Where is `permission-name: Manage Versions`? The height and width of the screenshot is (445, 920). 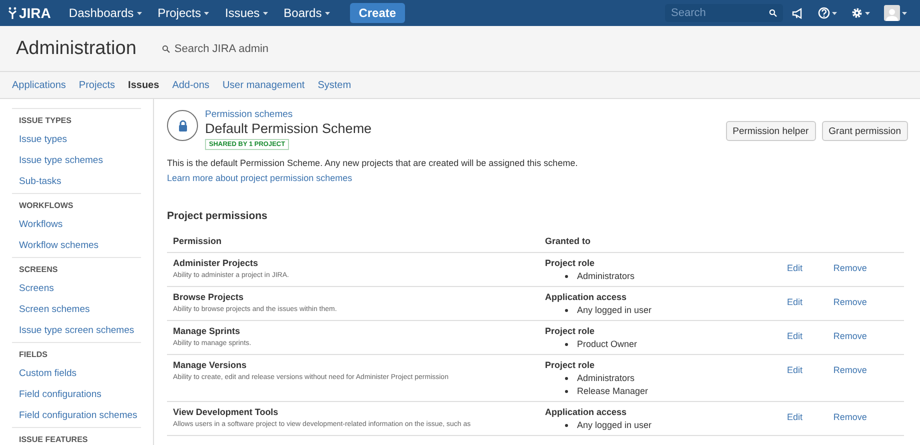 permission-name: Manage Versions is located at coordinates (210, 365).